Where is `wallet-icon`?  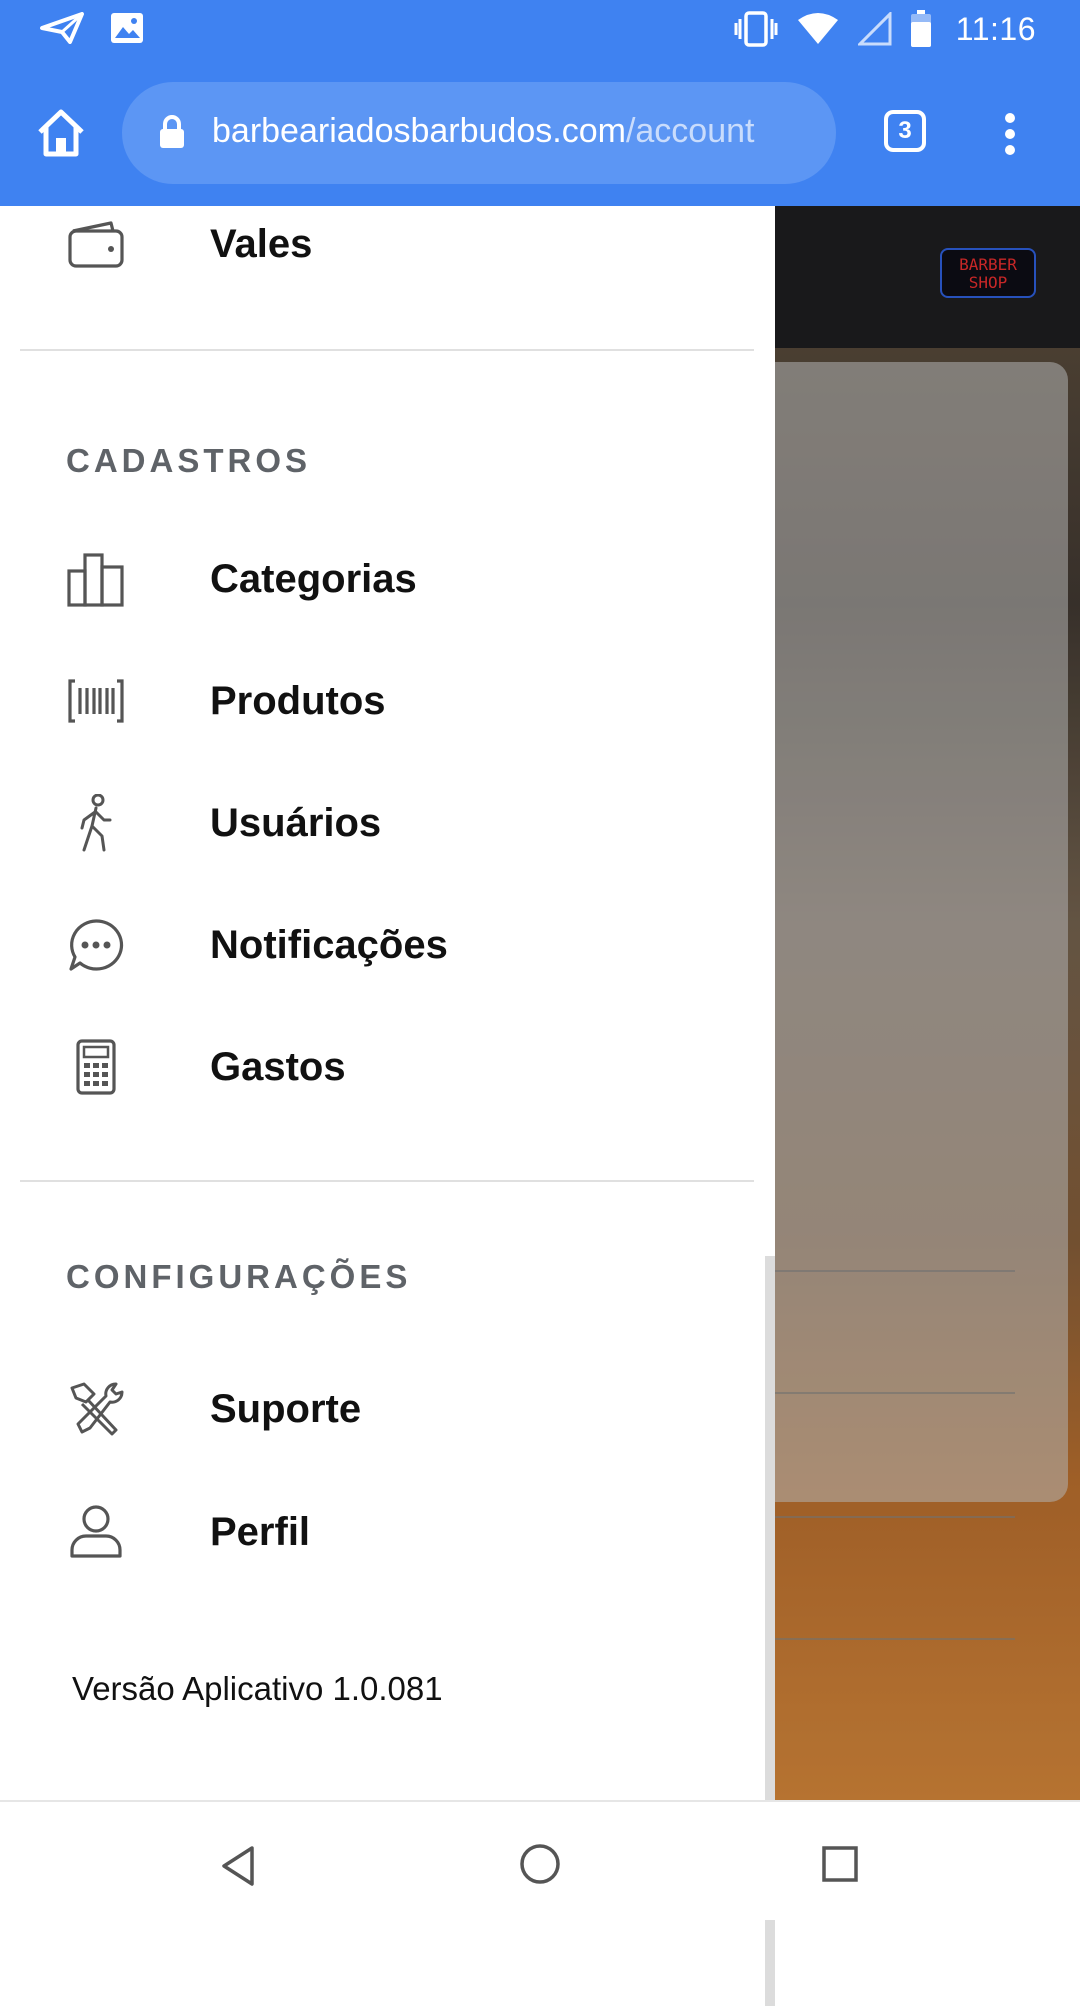
wallet-icon is located at coordinates (96, 244).